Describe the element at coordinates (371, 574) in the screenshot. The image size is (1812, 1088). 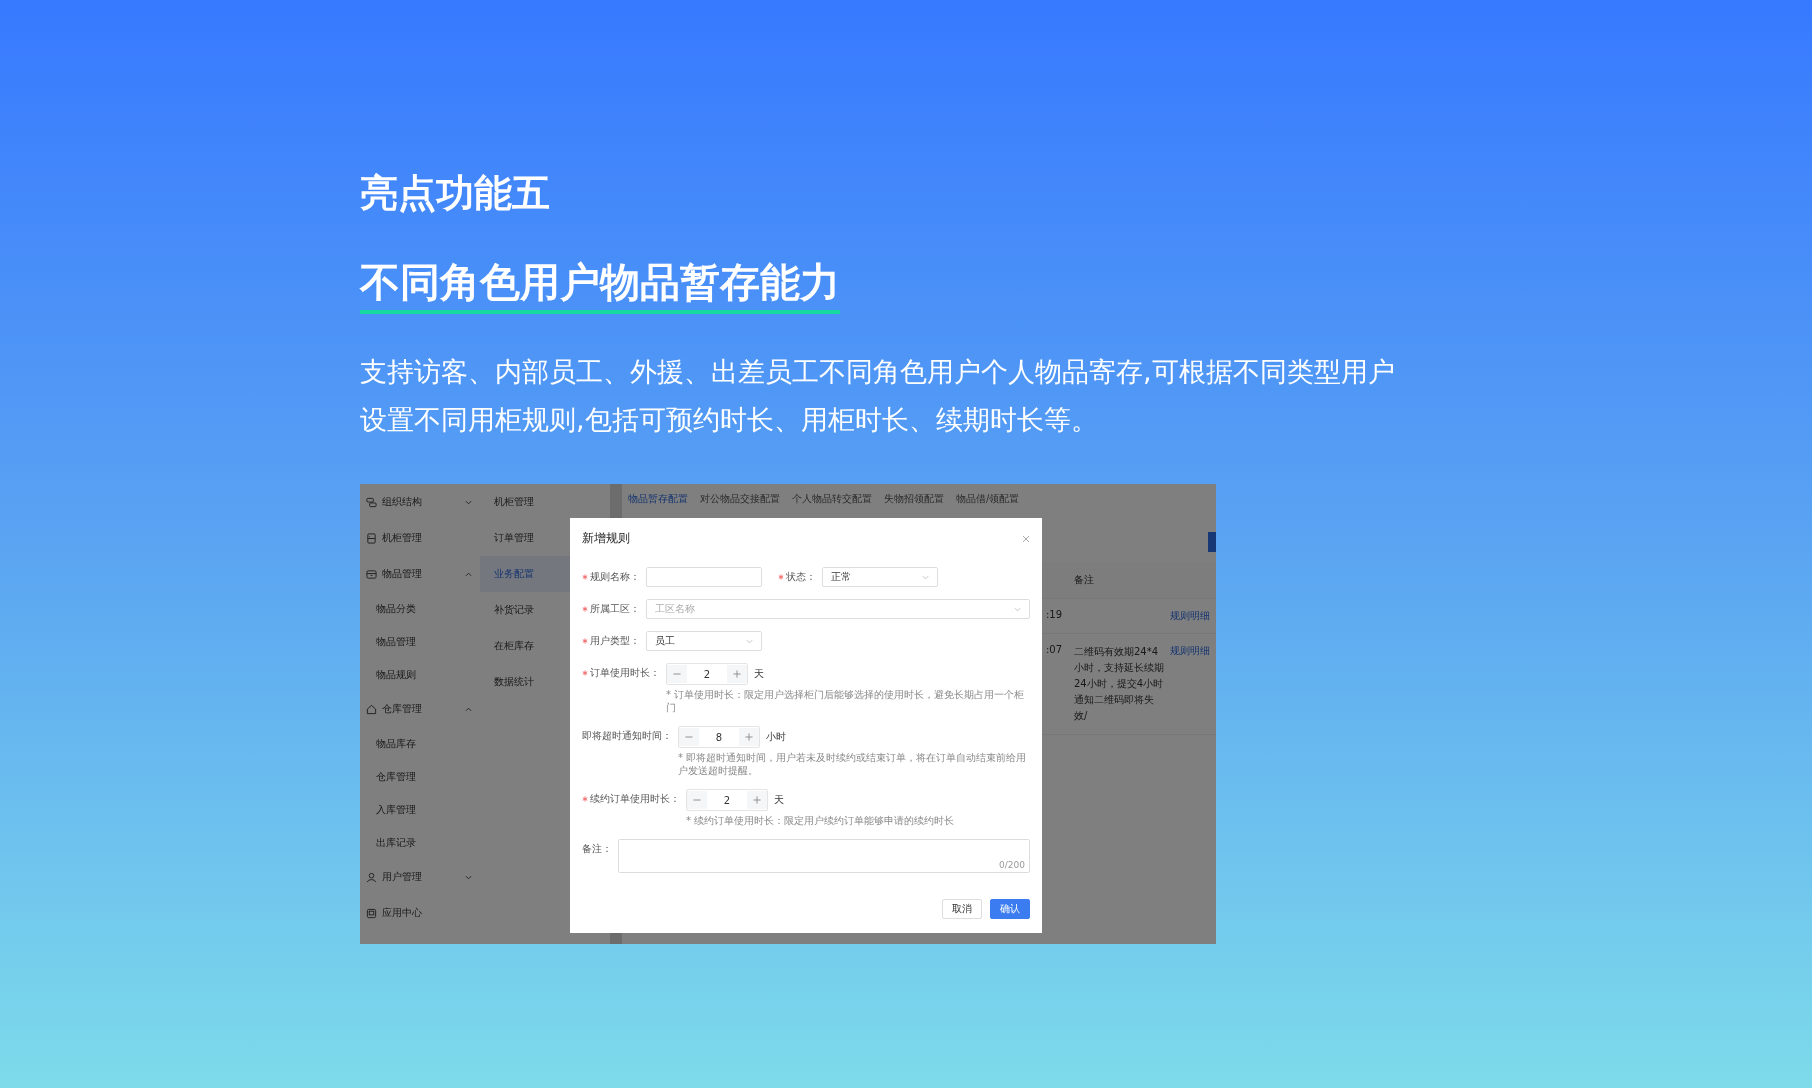
I see `box-icon` at that location.